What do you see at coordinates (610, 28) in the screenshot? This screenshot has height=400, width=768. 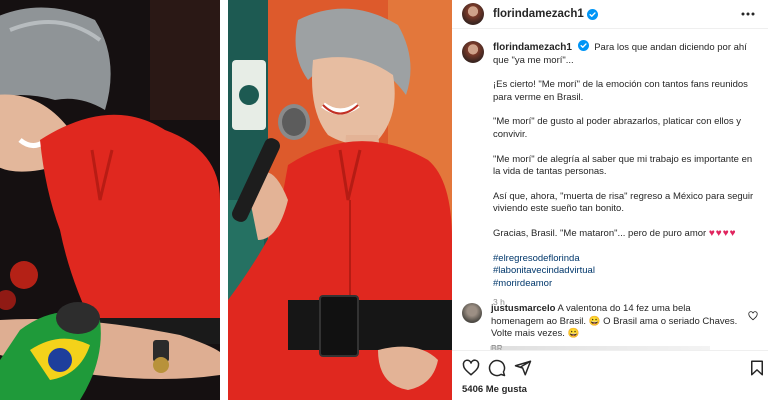 I see `header-divider` at bounding box center [610, 28].